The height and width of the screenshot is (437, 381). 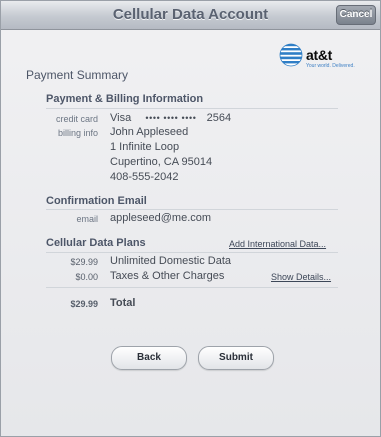 What do you see at coordinates (356, 15) in the screenshot?
I see `cancel-button: Cancel` at bounding box center [356, 15].